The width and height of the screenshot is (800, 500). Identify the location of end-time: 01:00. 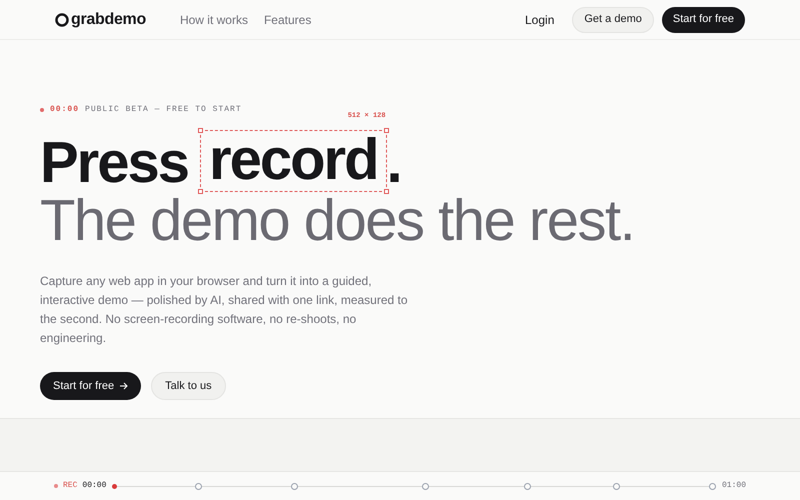
(734, 486).